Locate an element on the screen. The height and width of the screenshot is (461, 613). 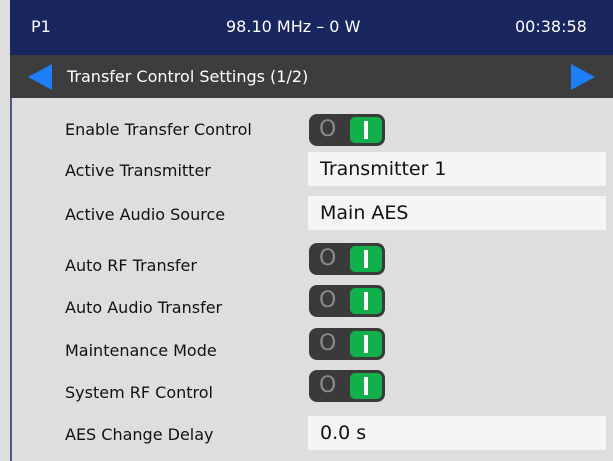
maintenance-mode-label: Maintenance Mode is located at coordinates (141, 350).